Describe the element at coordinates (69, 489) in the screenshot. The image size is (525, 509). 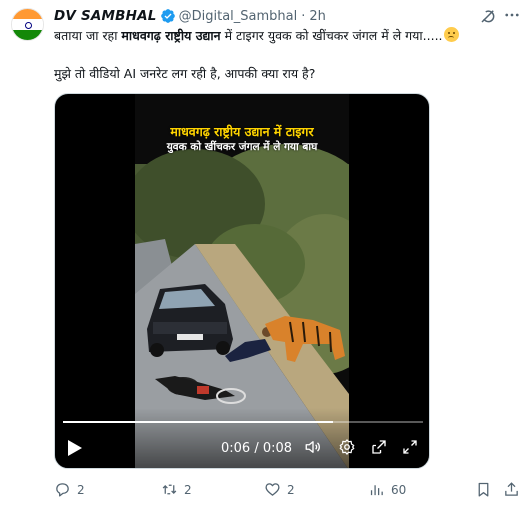
I see `reply-button: 2` at that location.